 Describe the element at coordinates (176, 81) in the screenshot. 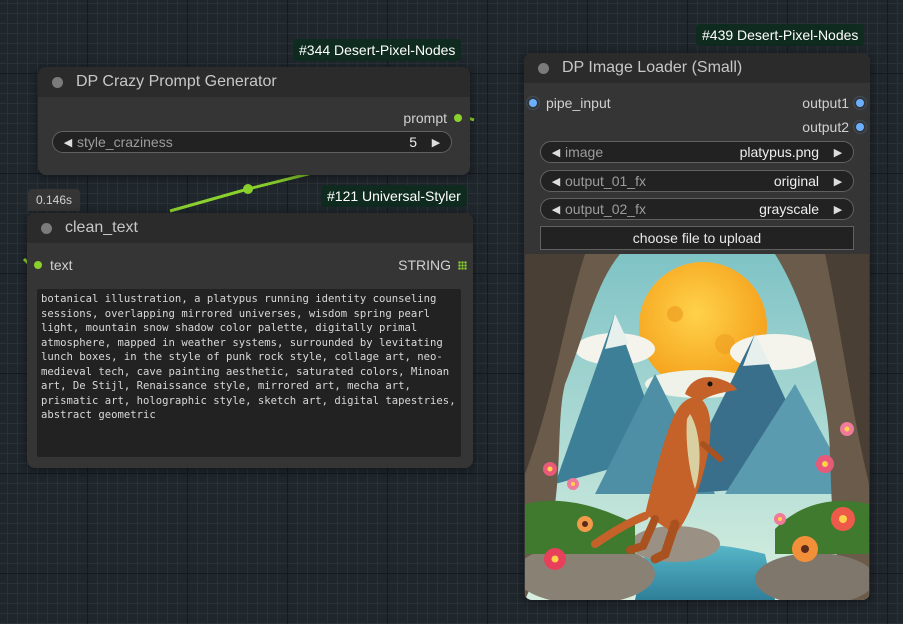

I see `node-title: DP Crazy Prompt Generator` at that location.